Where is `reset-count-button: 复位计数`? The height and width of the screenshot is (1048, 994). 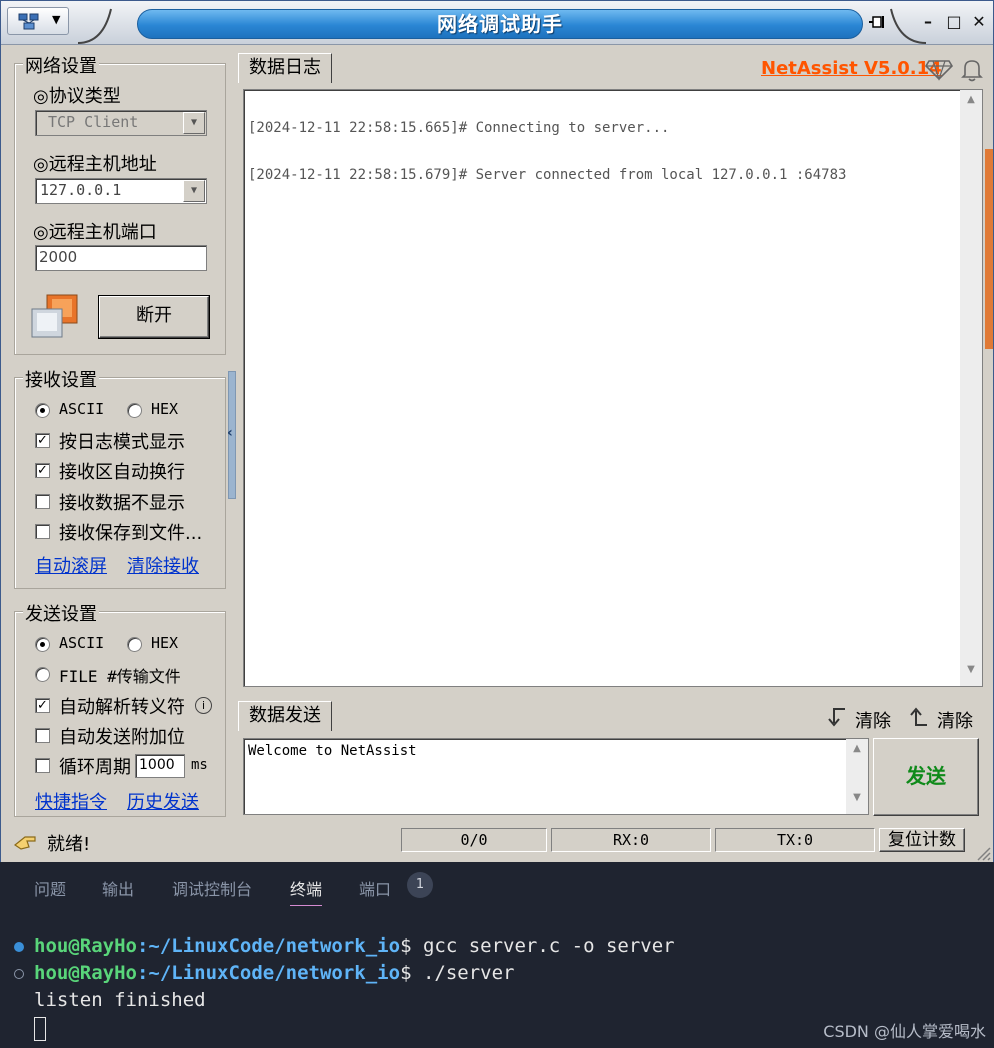
reset-count-button: 复位计数 is located at coordinates (922, 840).